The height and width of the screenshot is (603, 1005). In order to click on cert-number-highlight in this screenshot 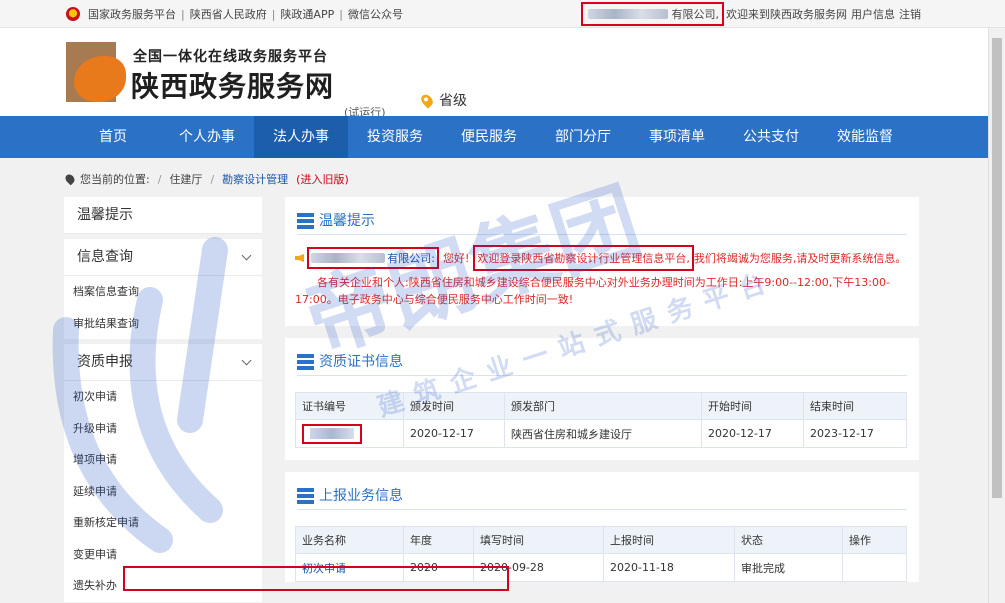, I will do `click(332, 433)`.